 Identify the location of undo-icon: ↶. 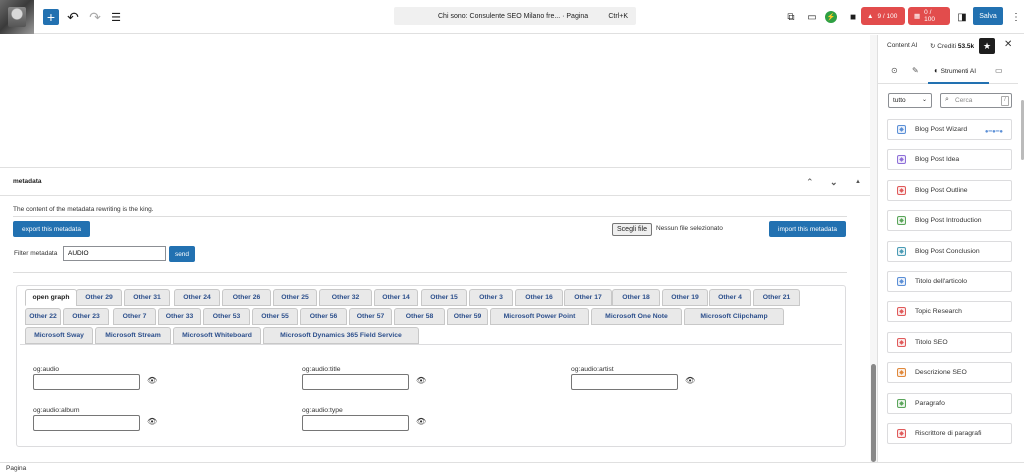
(73, 17).